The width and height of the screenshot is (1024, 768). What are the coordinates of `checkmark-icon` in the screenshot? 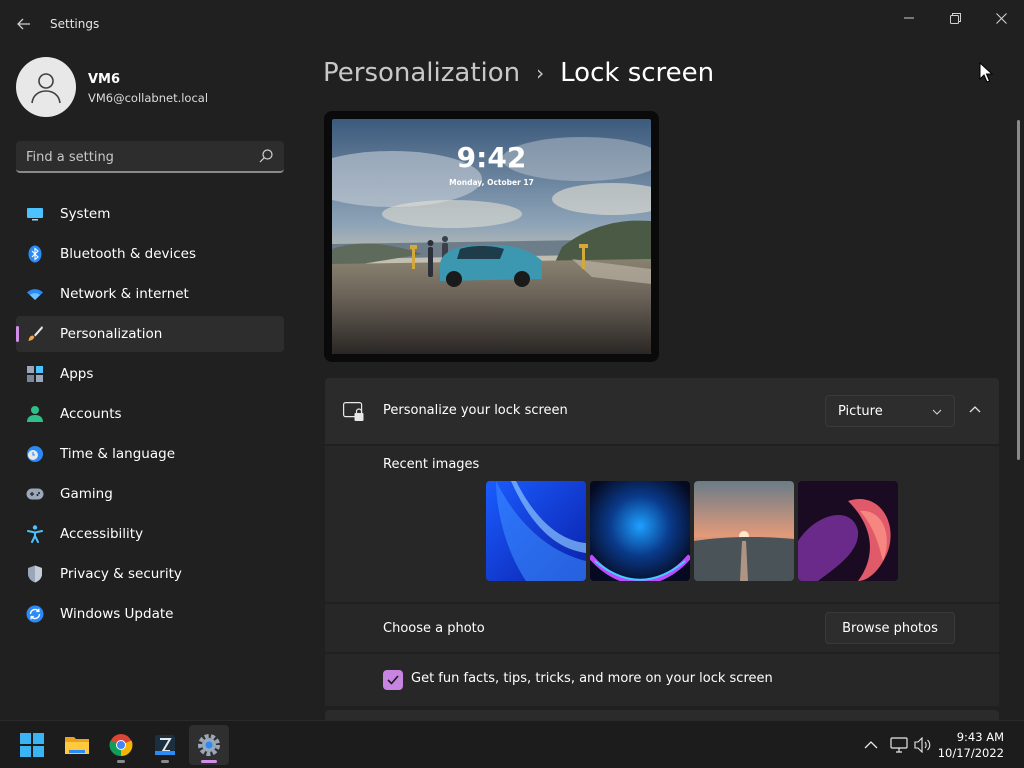 It's located at (393, 680).